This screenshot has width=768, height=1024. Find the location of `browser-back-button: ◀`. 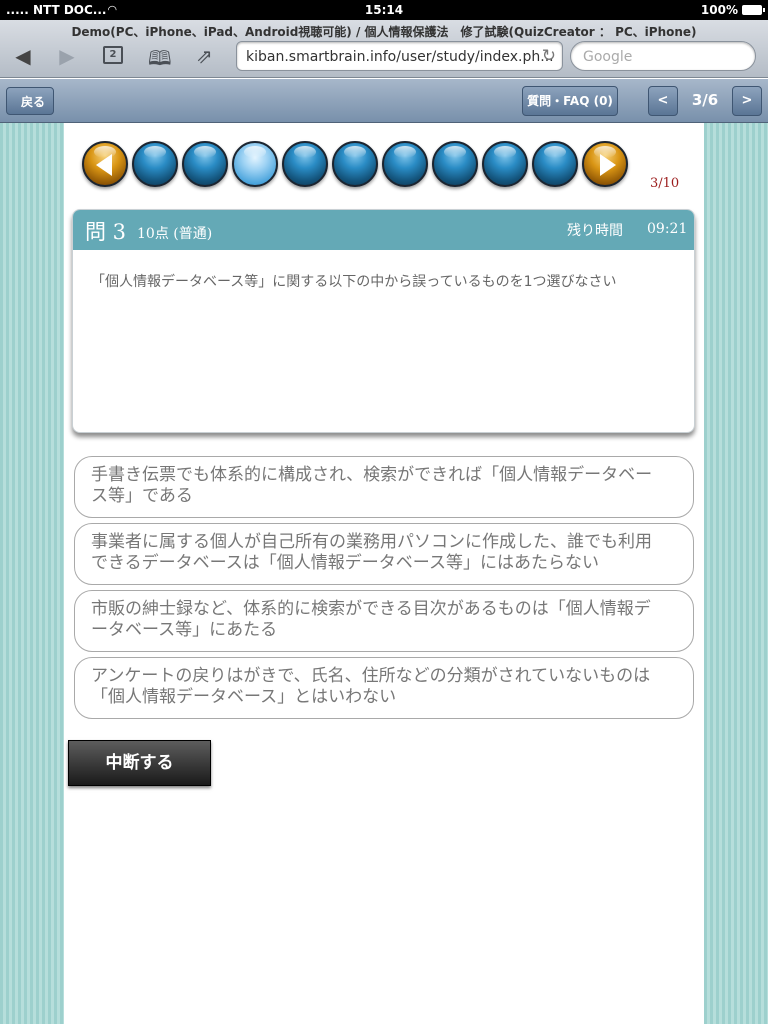

browser-back-button: ◀ is located at coordinates (23, 56).